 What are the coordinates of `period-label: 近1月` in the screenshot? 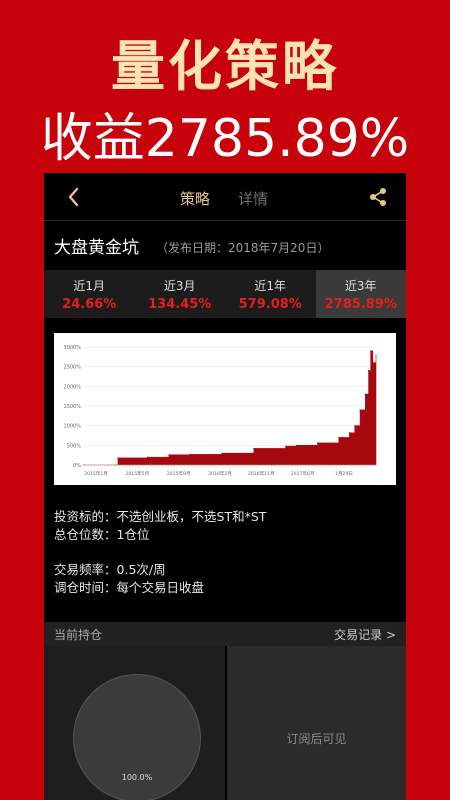 It's located at (89, 286).